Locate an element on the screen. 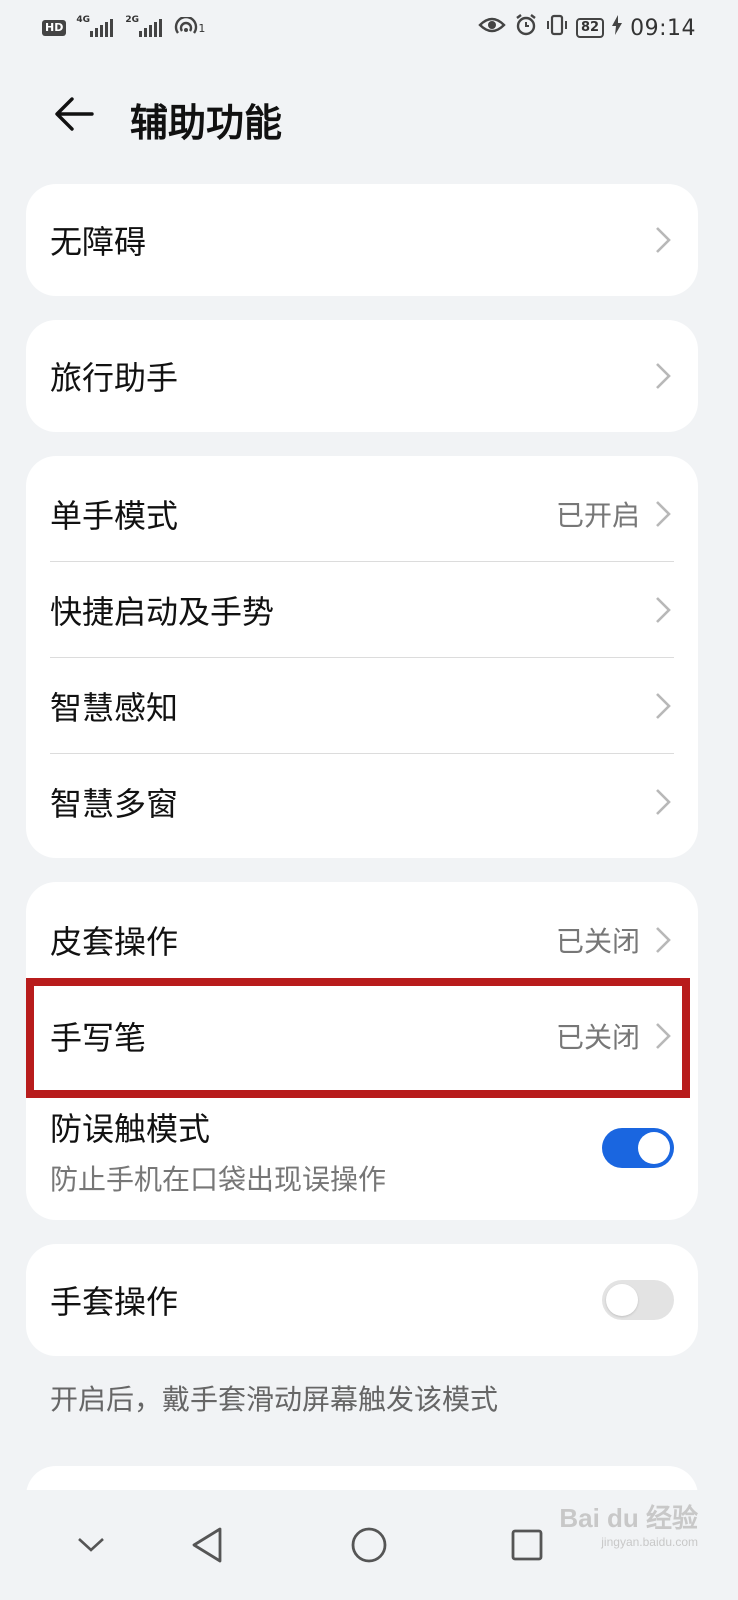  settings-group-5: 手套操作 is located at coordinates (362, 1300).